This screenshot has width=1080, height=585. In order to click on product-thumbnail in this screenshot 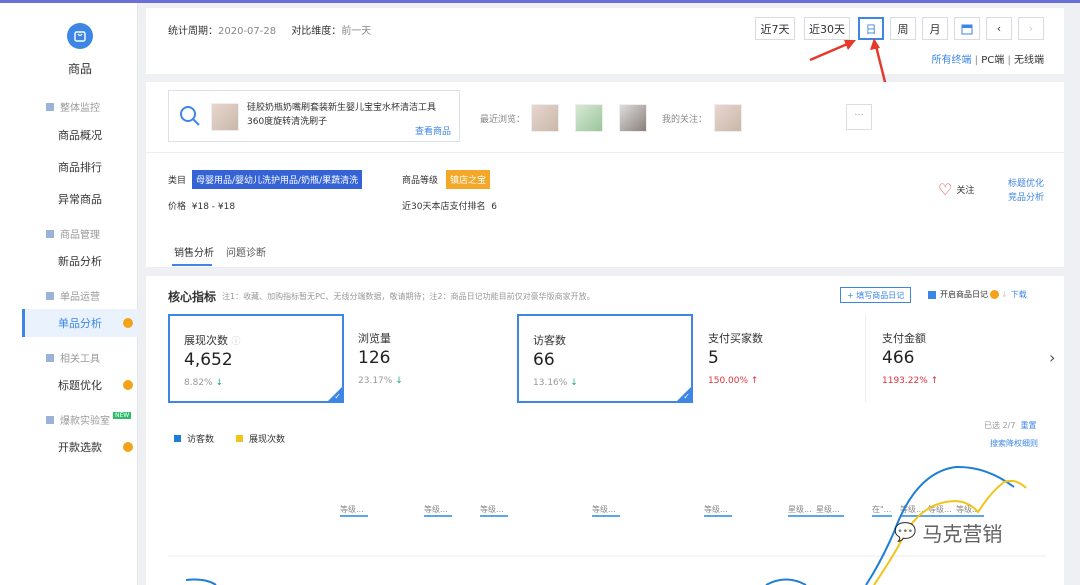, I will do `click(225, 117)`.